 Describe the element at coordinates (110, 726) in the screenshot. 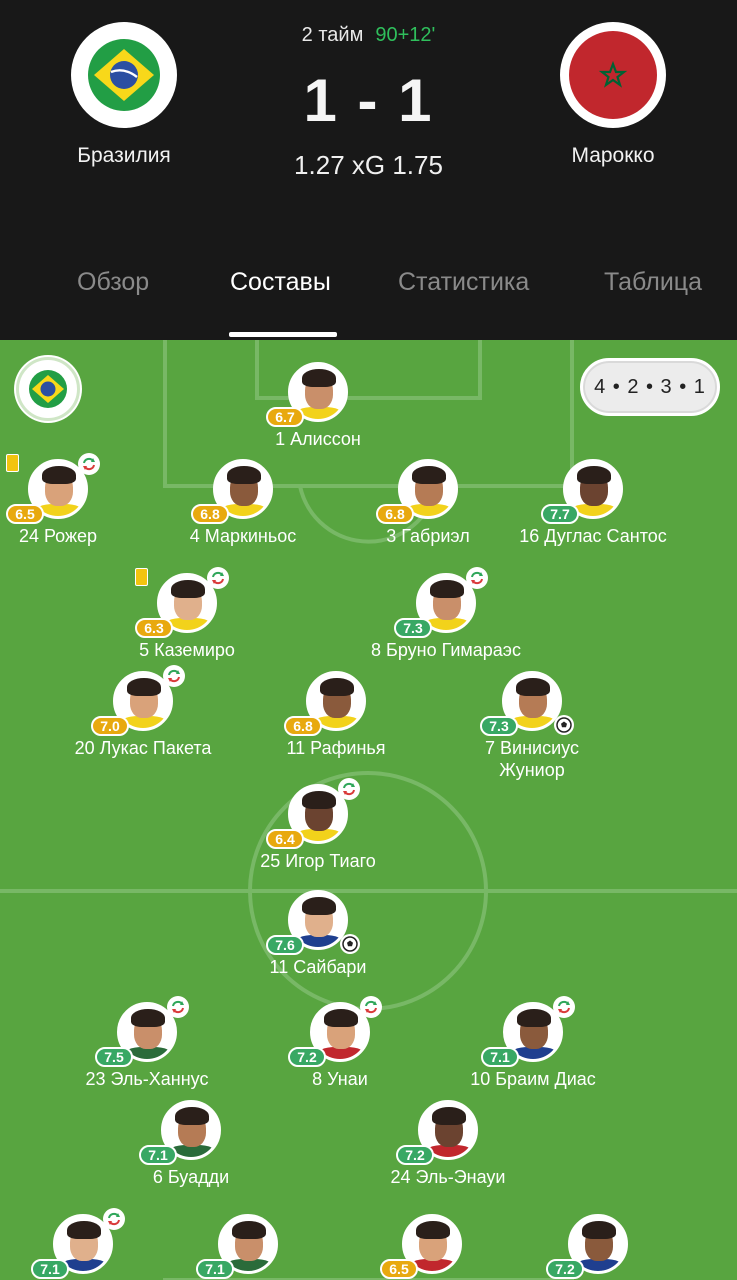

I see `player-rating: 7.0` at that location.